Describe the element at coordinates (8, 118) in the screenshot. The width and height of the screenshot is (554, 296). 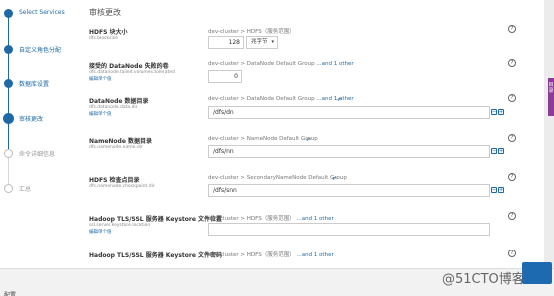
I see `step-current-icon` at that location.